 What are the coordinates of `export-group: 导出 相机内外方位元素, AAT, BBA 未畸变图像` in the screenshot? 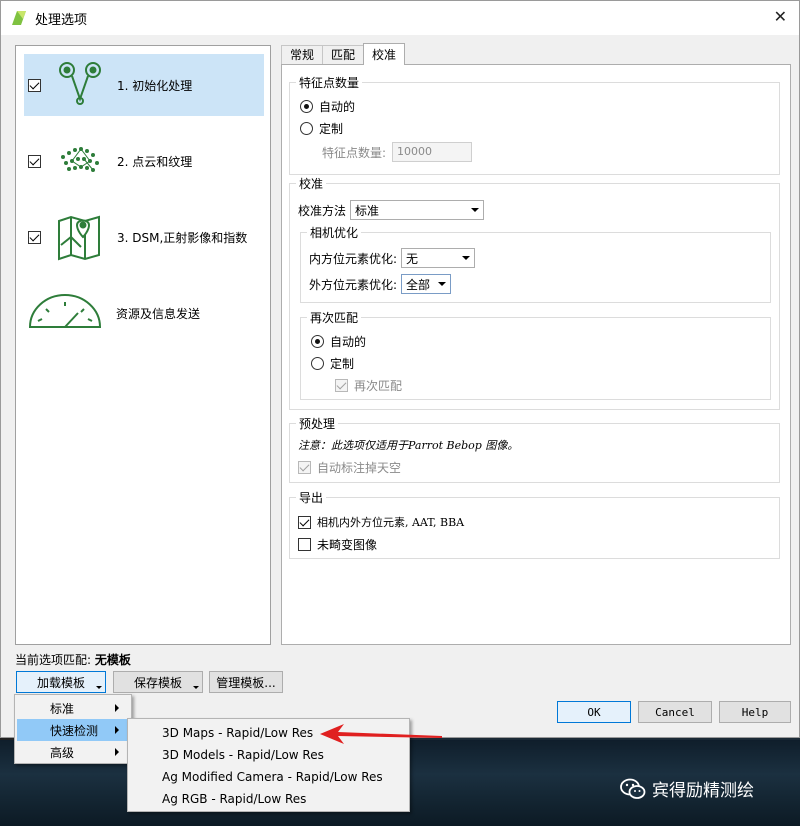 It's located at (534, 524).